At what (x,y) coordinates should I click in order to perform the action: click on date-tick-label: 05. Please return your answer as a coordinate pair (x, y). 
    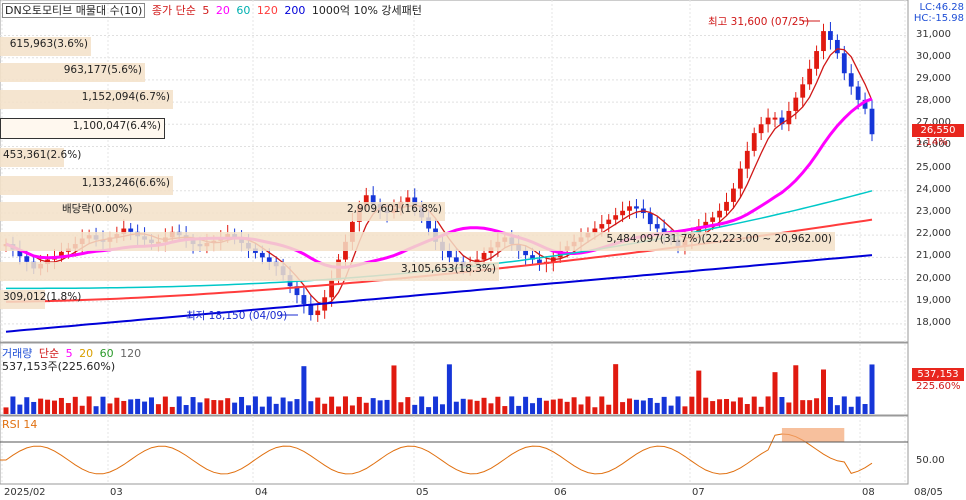
    Looking at the image, I should click on (422, 492).